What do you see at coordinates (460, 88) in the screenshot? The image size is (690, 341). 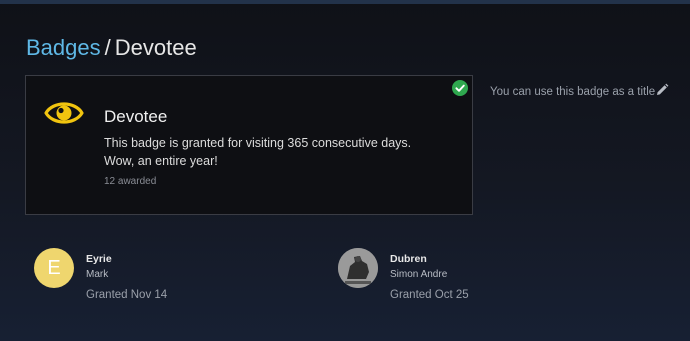 I see `check-circle-icon` at bounding box center [460, 88].